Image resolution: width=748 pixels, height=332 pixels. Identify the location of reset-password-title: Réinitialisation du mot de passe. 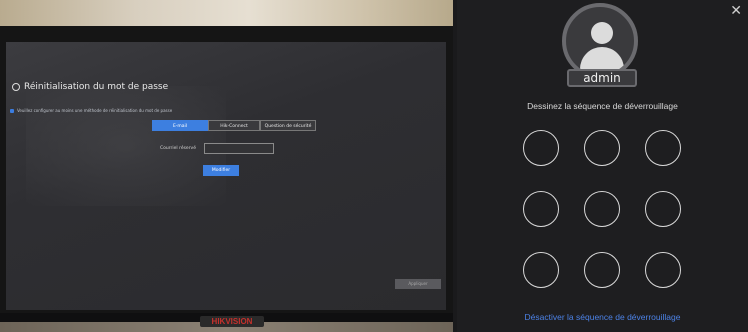
(90, 87).